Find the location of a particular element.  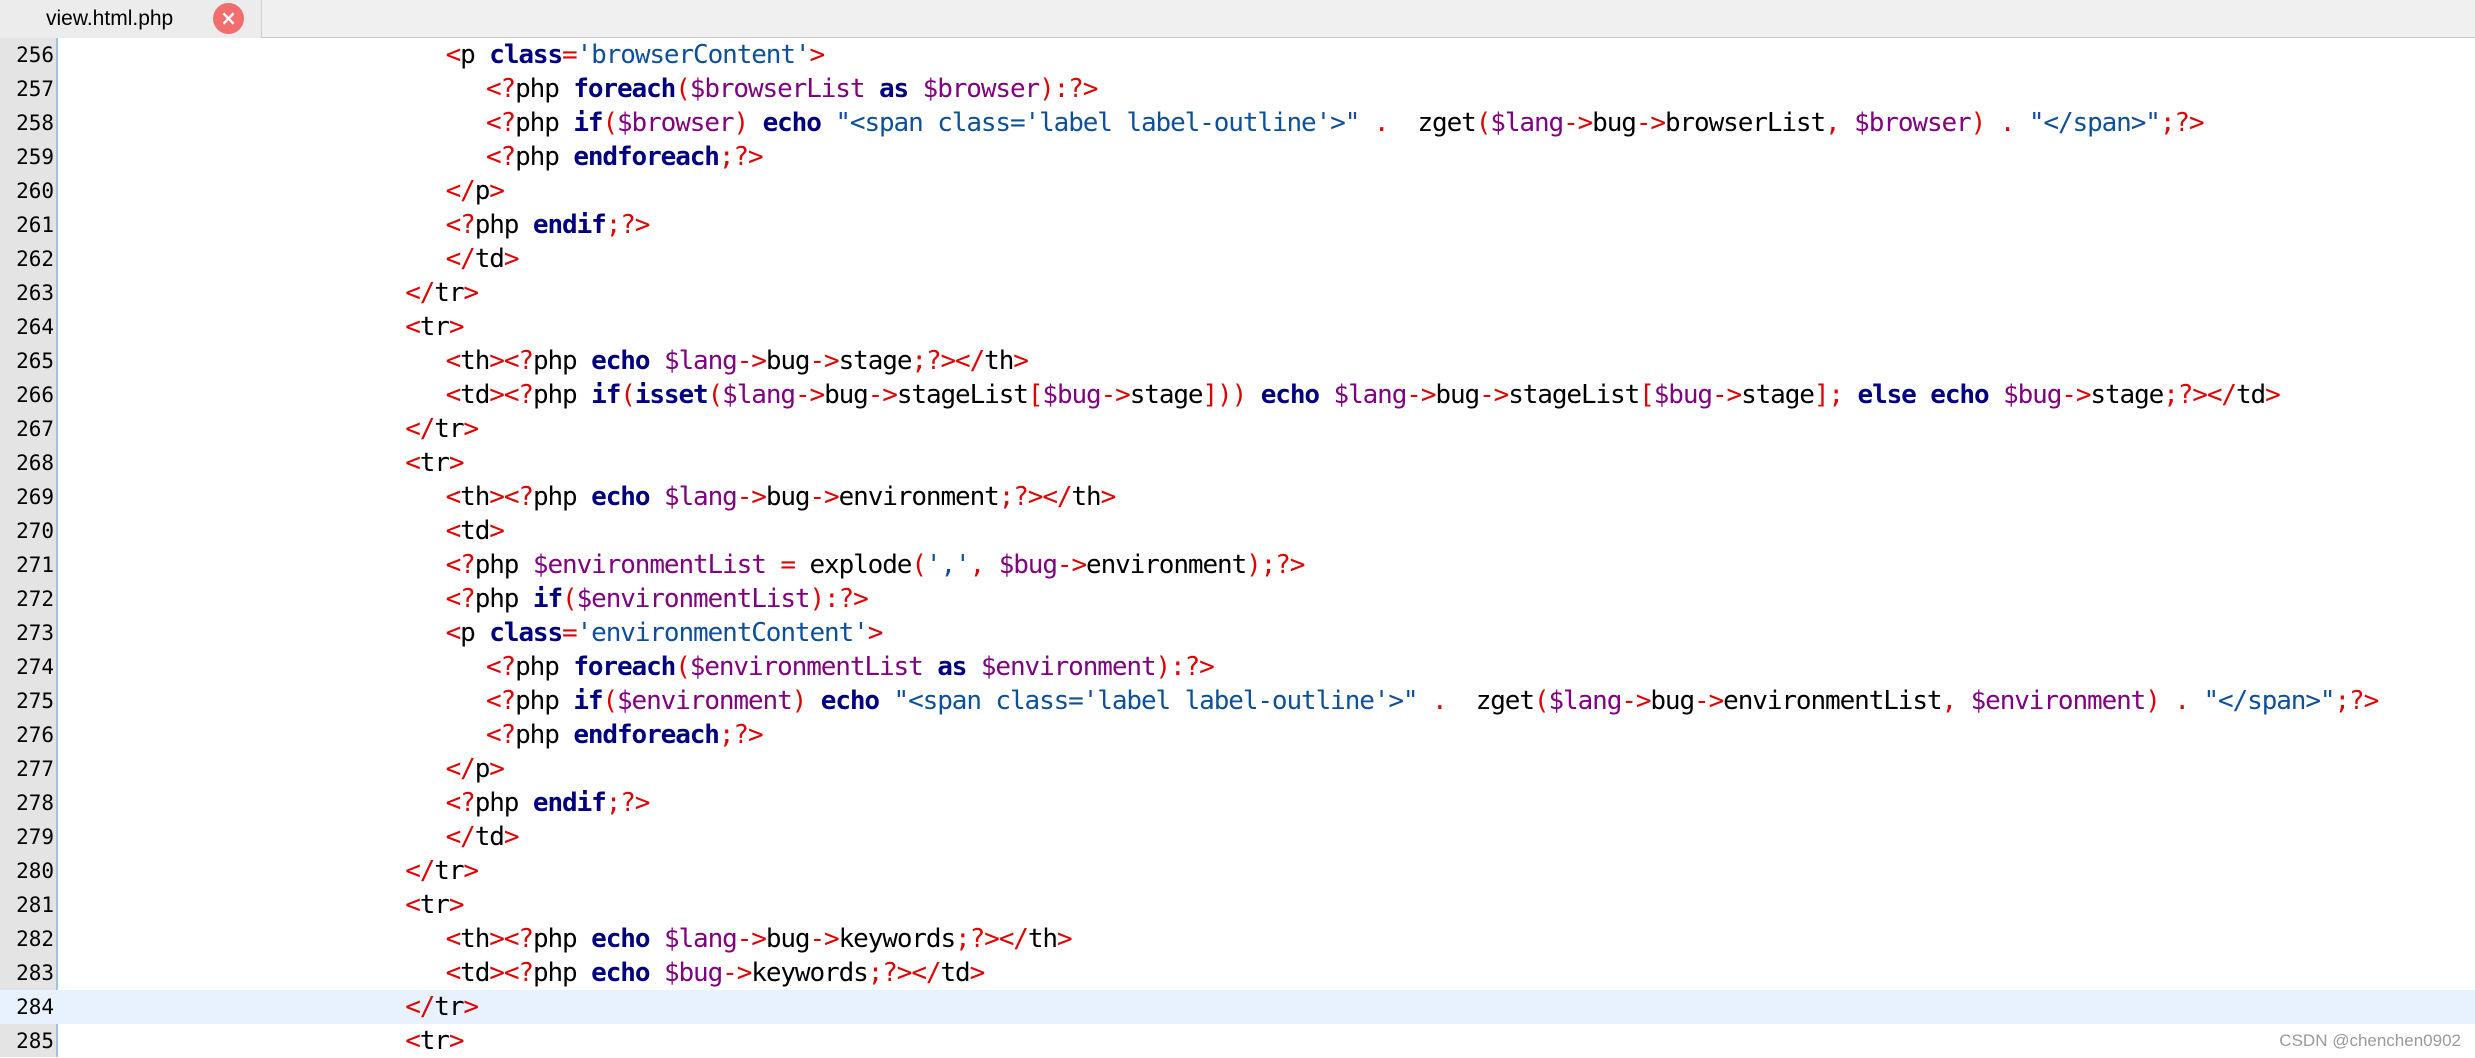

code-line: 277 </p> is located at coordinates (1237, 769).